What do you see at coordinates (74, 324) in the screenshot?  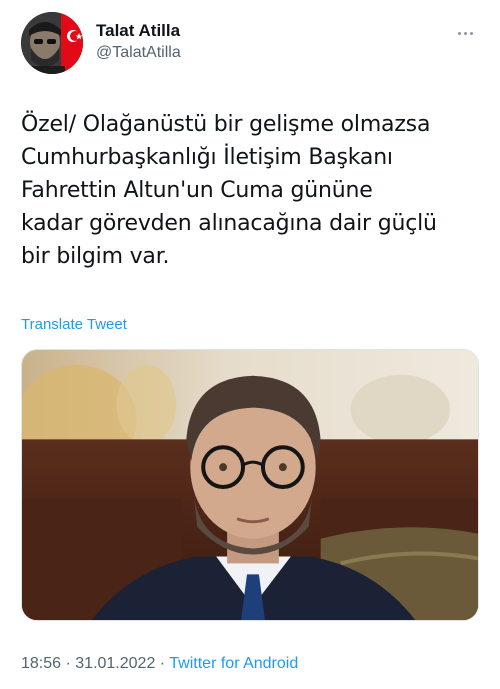 I see `translate-tweet-link: Translate Tweet` at bounding box center [74, 324].